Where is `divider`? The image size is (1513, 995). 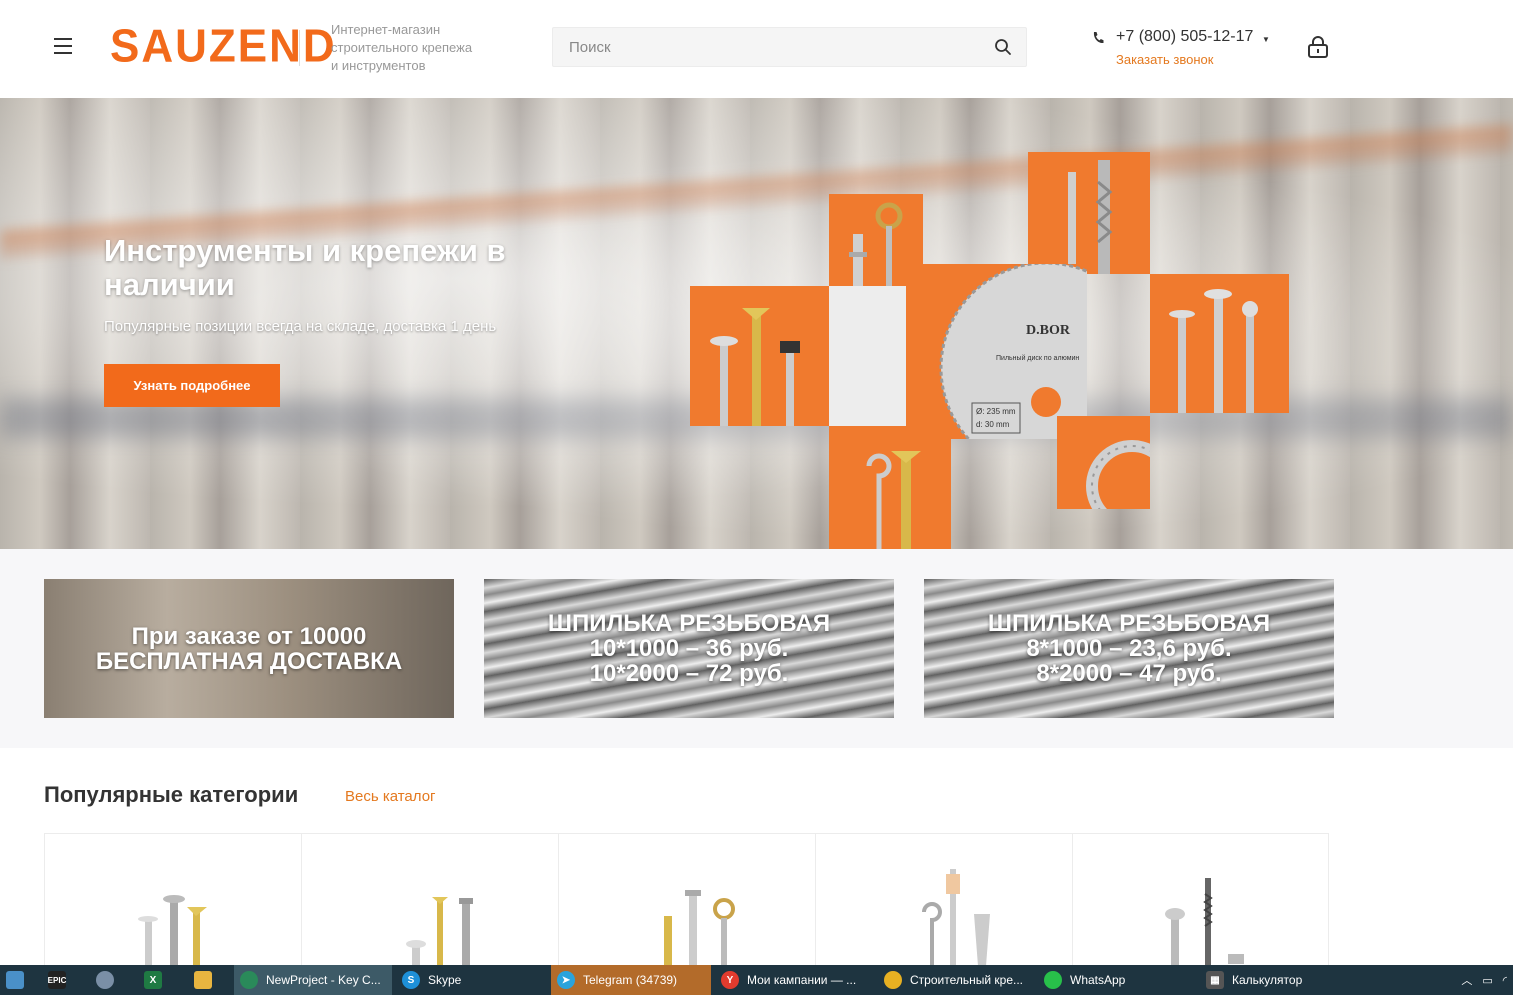
divider is located at coordinates (299, 48).